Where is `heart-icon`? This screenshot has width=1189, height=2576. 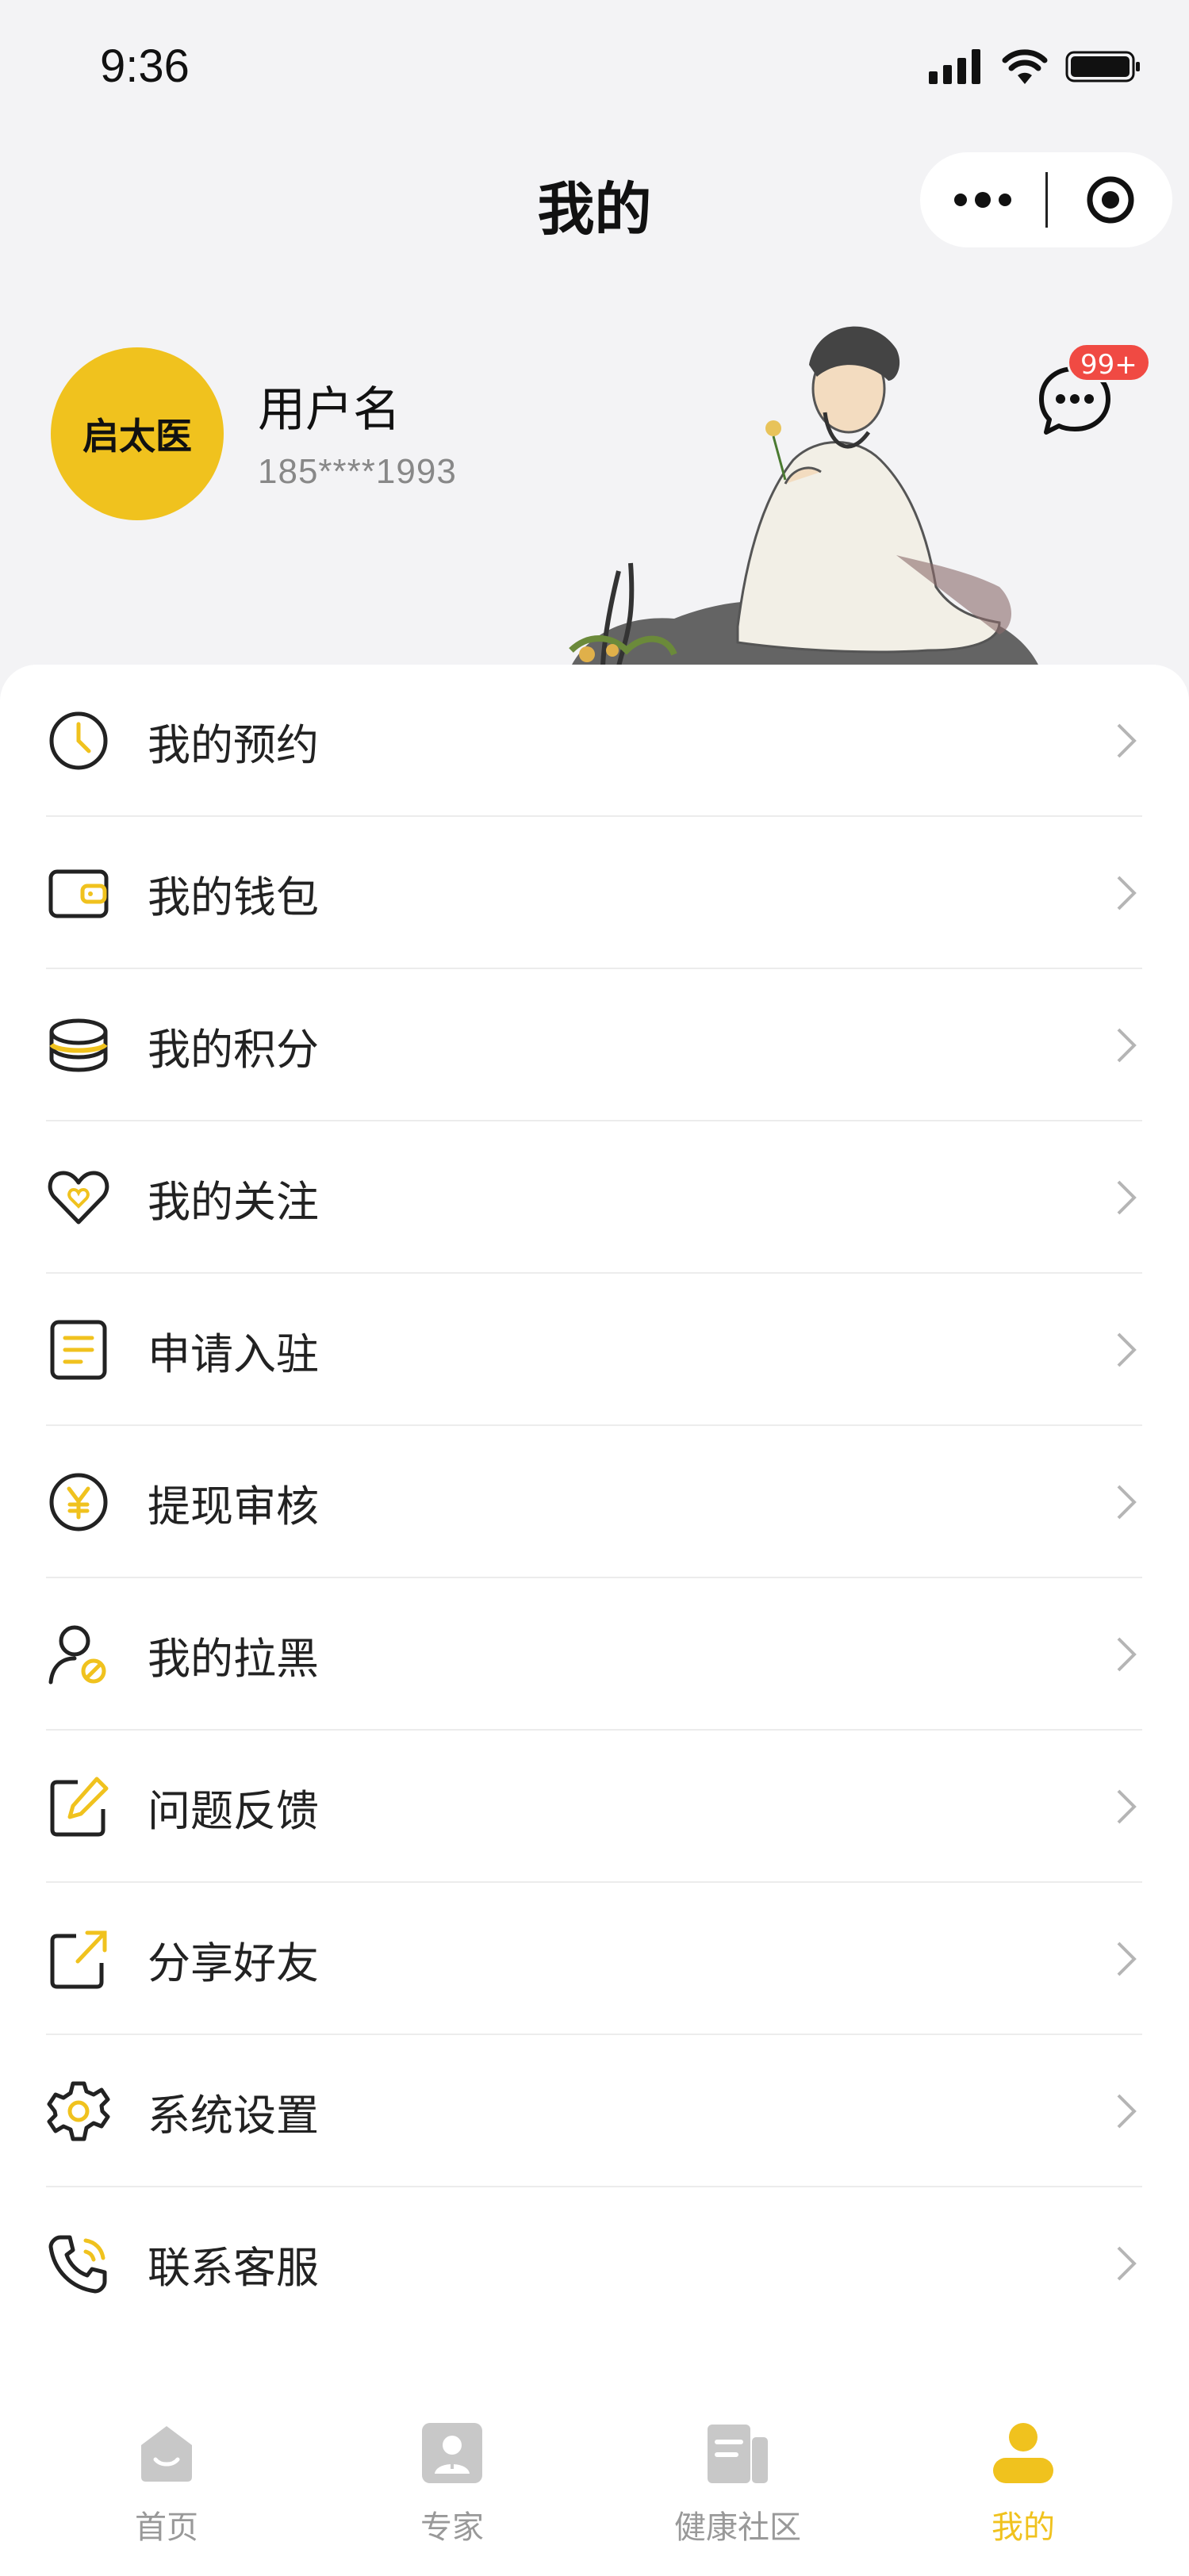 heart-icon is located at coordinates (78, 1198).